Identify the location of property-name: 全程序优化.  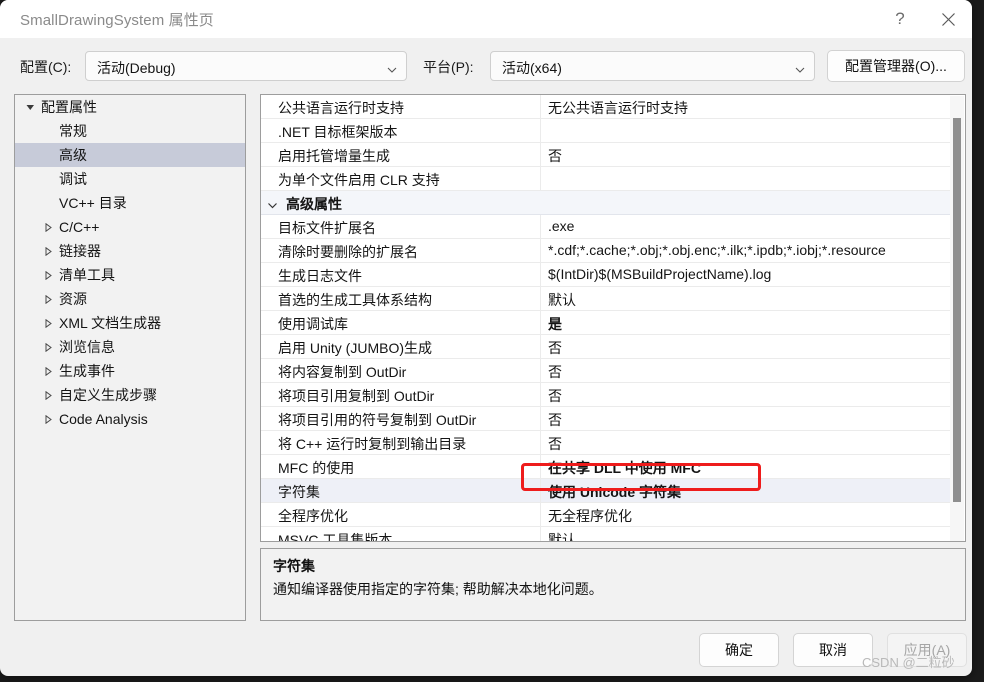
(313, 516).